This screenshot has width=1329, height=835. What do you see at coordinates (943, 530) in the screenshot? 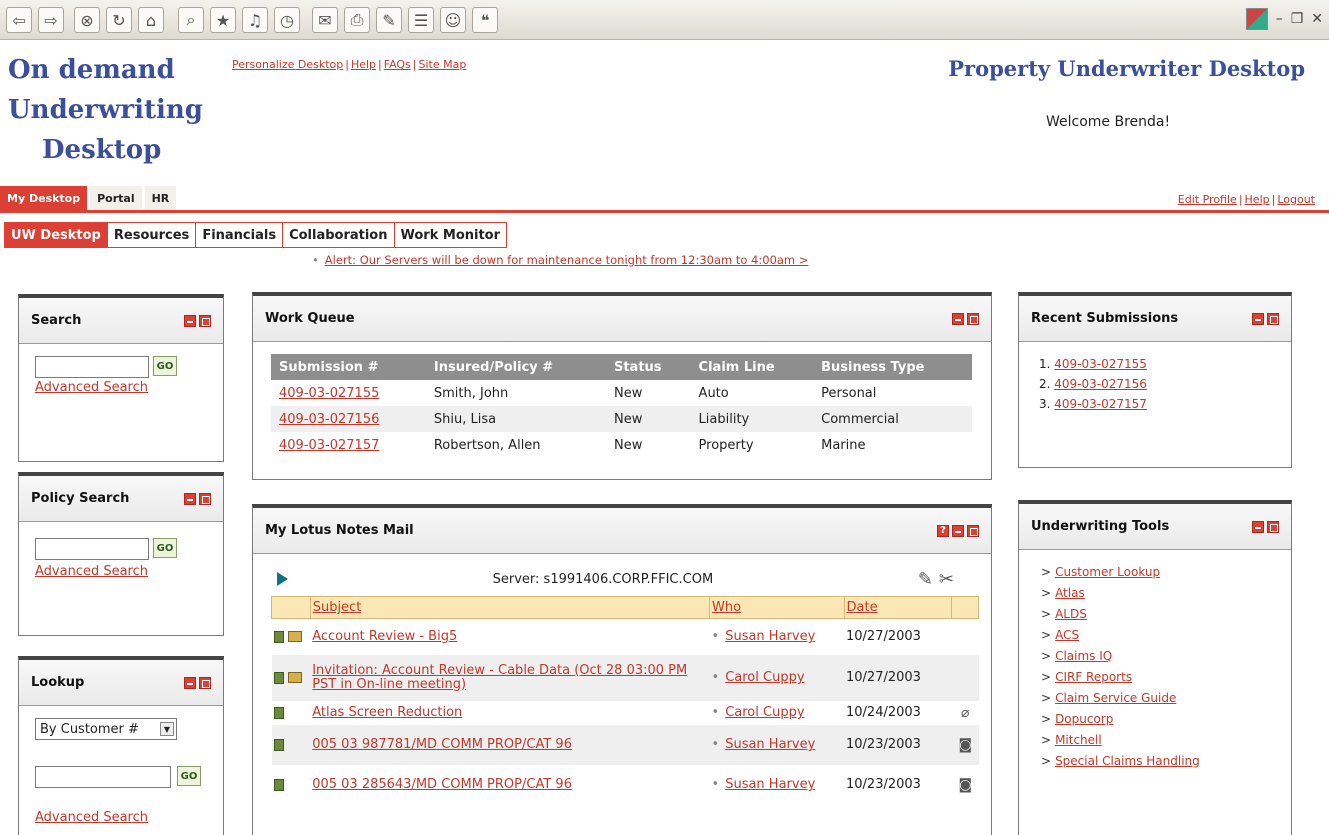
I see `help-icon: ?` at bounding box center [943, 530].